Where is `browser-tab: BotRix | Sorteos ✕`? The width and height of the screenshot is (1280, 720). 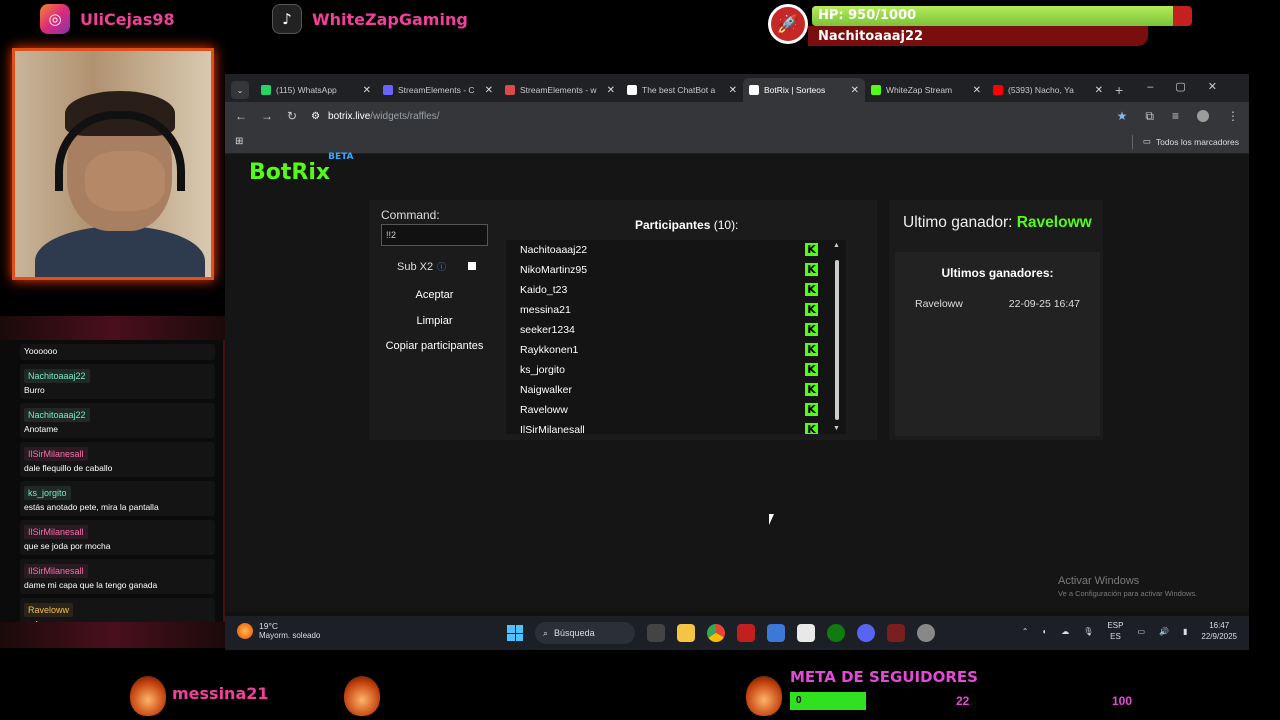
browser-tab: BotRix | Sorteos ✕ is located at coordinates (804, 90).